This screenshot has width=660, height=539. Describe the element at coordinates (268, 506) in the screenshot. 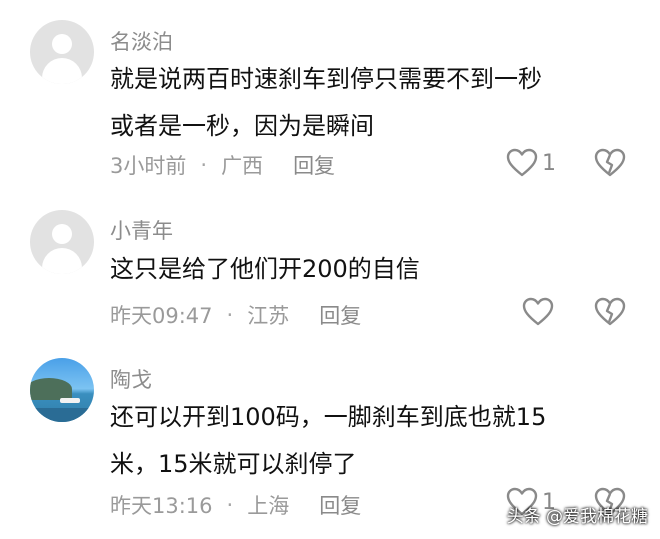

I see `location: 上海` at that location.